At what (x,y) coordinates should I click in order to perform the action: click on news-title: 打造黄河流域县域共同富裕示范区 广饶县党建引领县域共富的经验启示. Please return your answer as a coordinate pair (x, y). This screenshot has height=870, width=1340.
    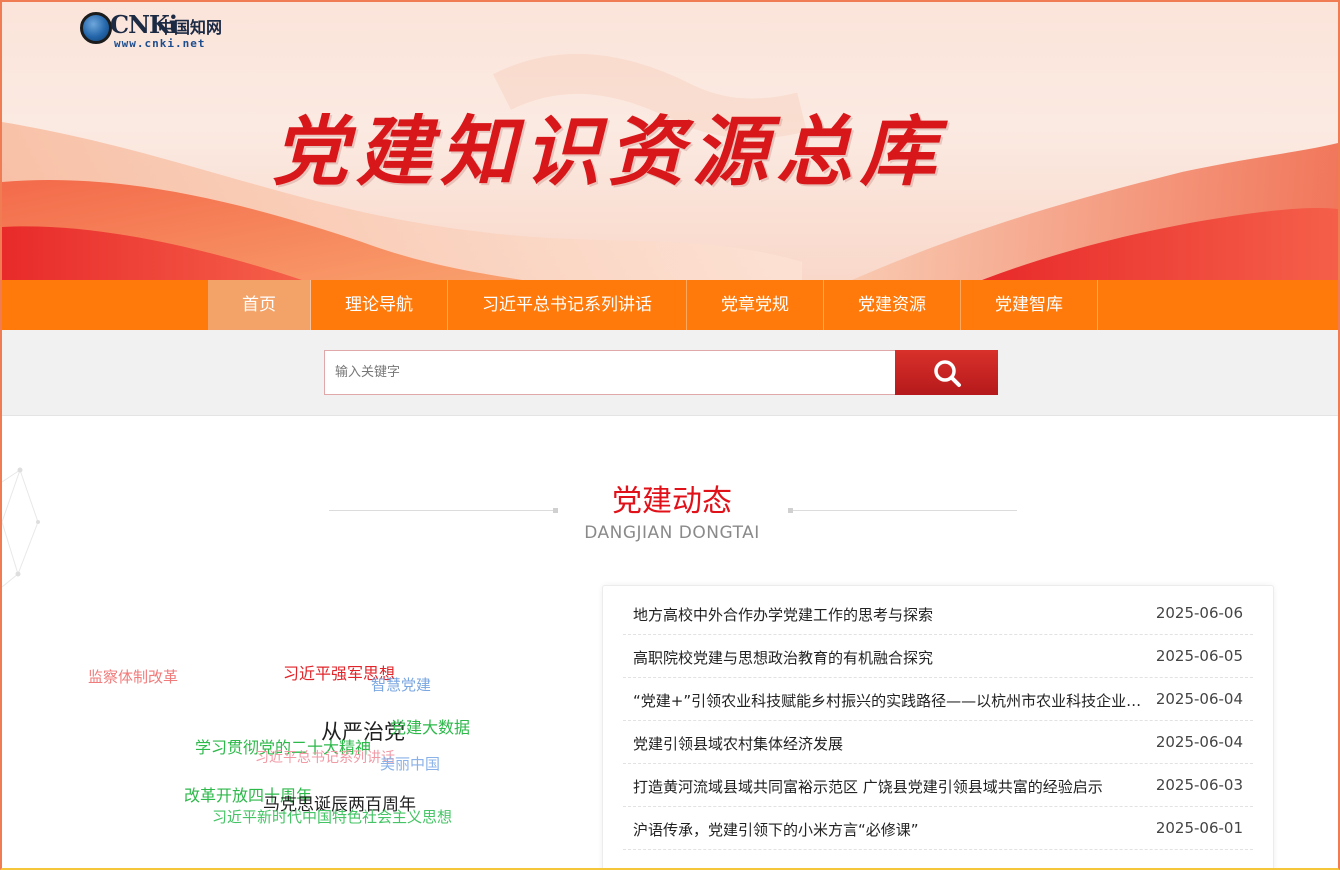
    Looking at the image, I should click on (888, 786).